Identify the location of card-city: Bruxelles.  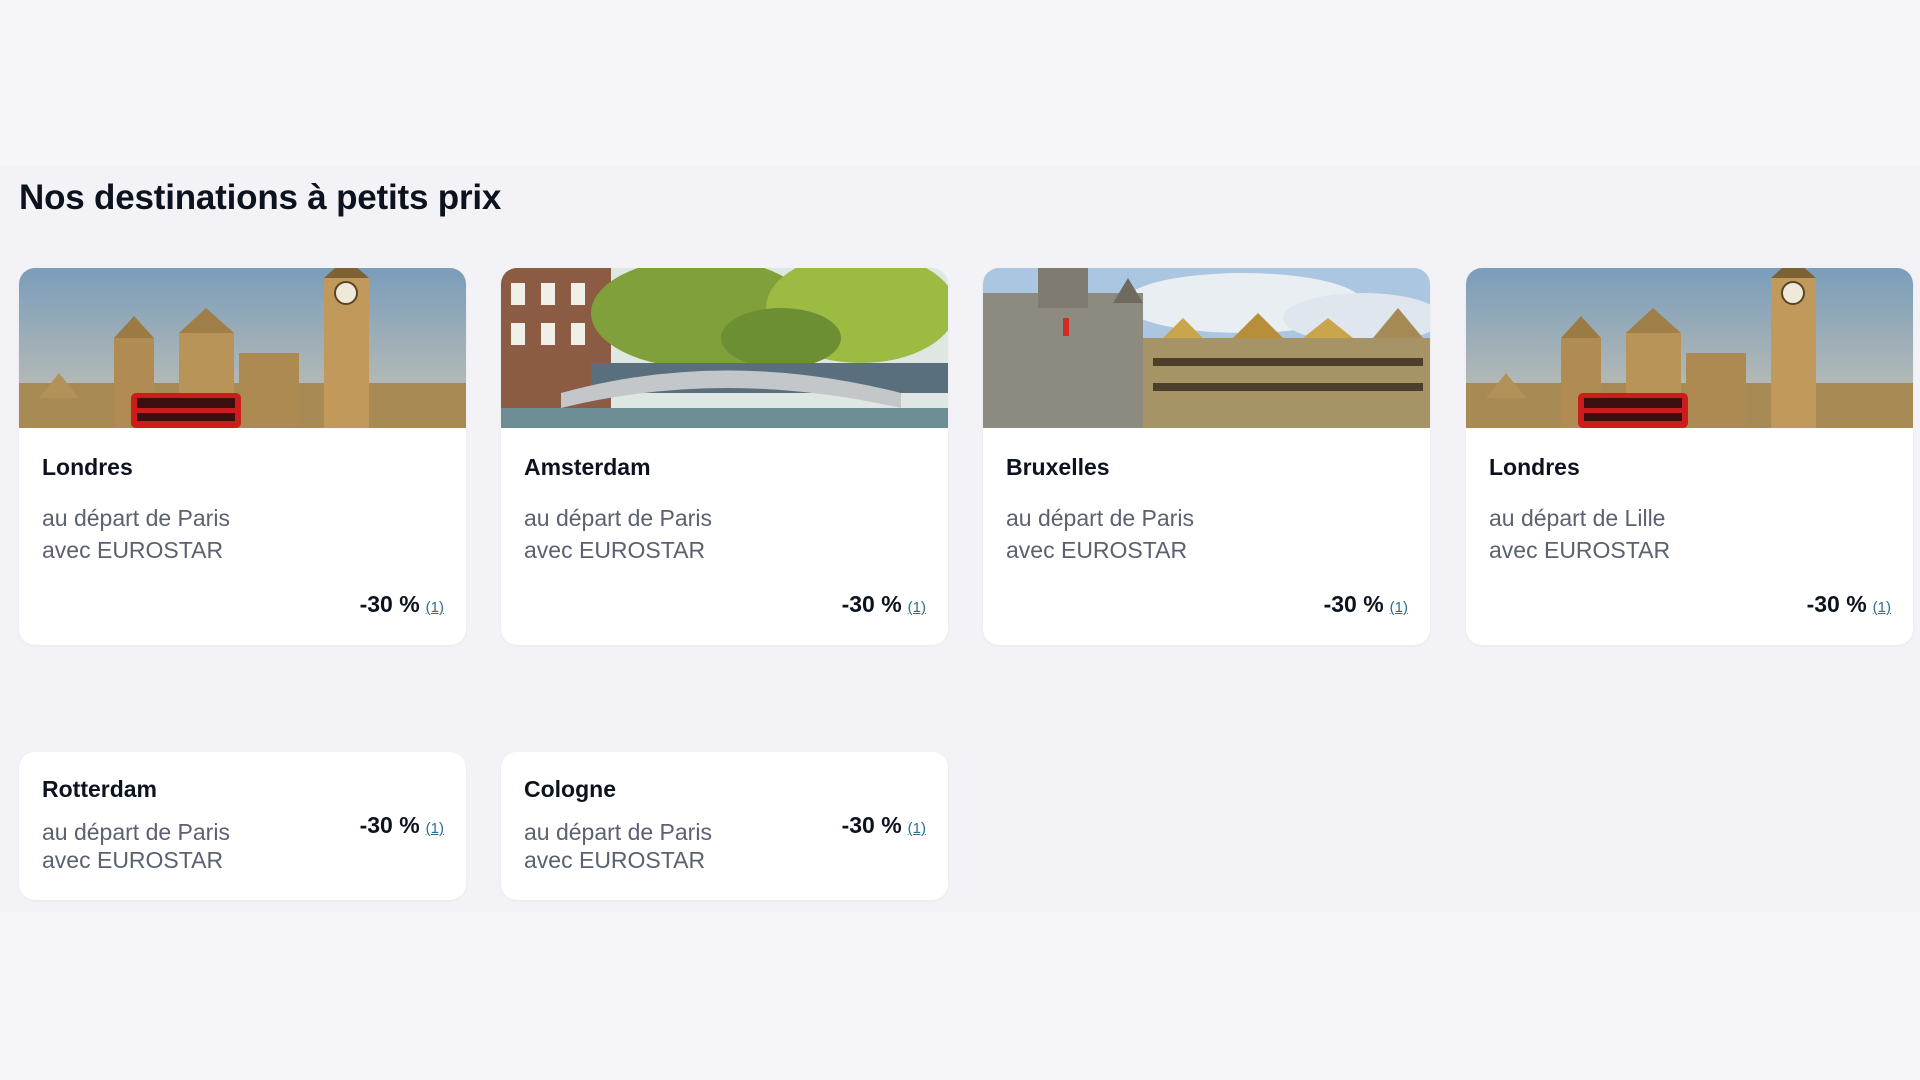
(1058, 467).